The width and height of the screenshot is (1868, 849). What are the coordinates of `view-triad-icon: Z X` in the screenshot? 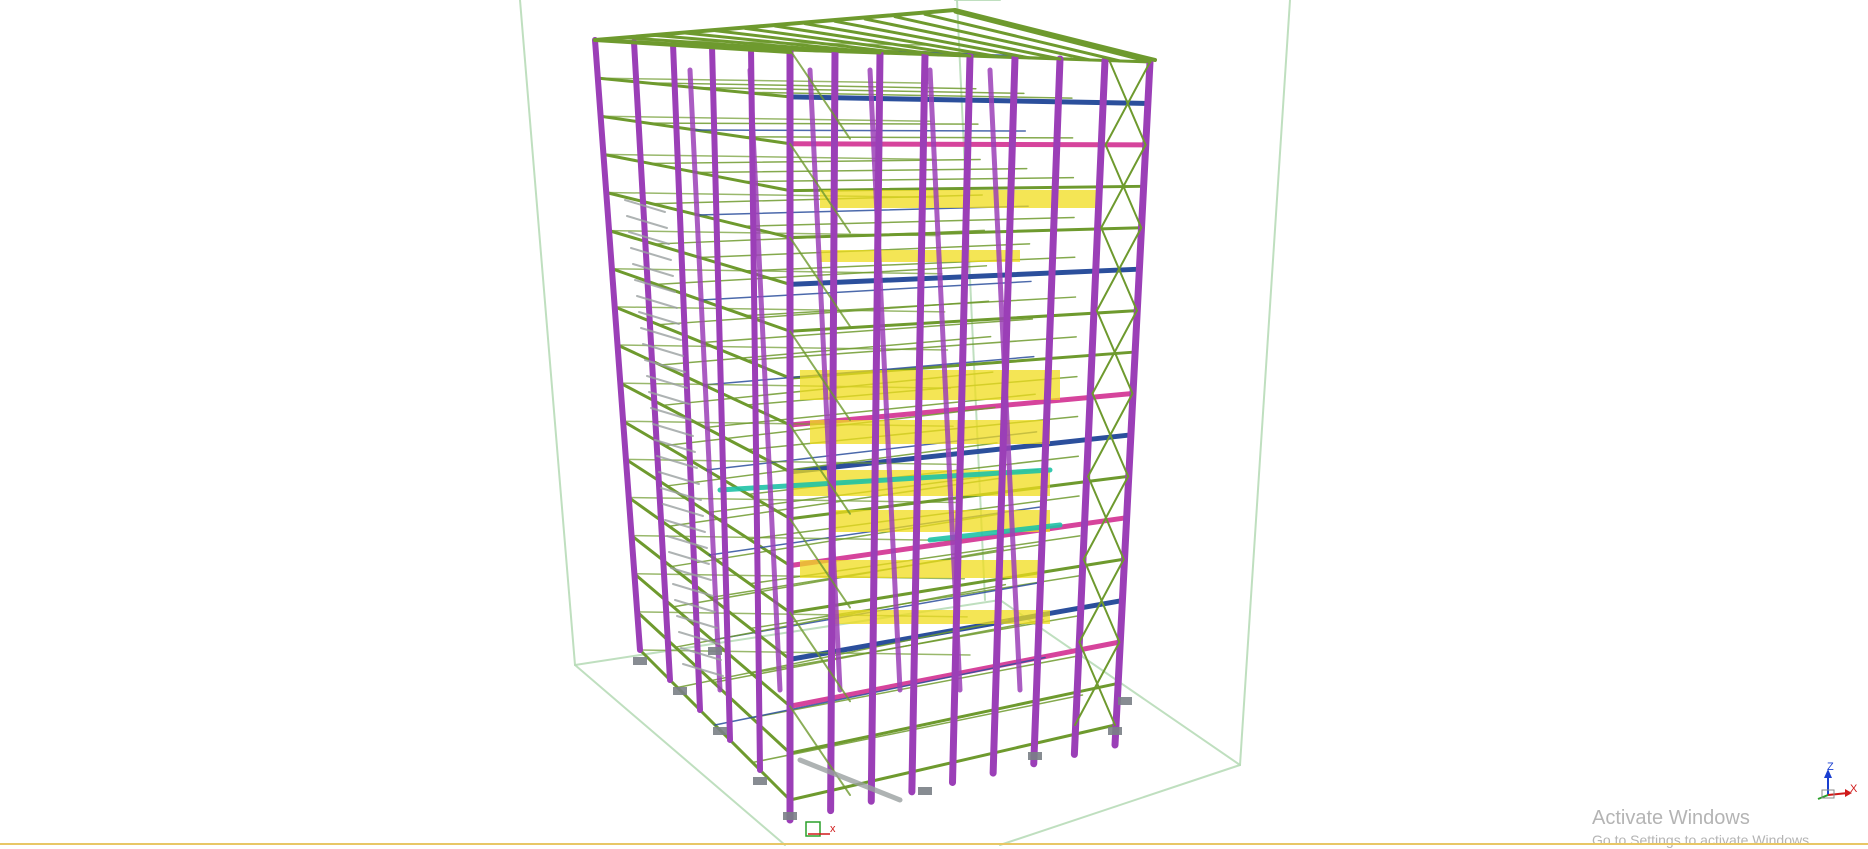 It's located at (1837, 780).